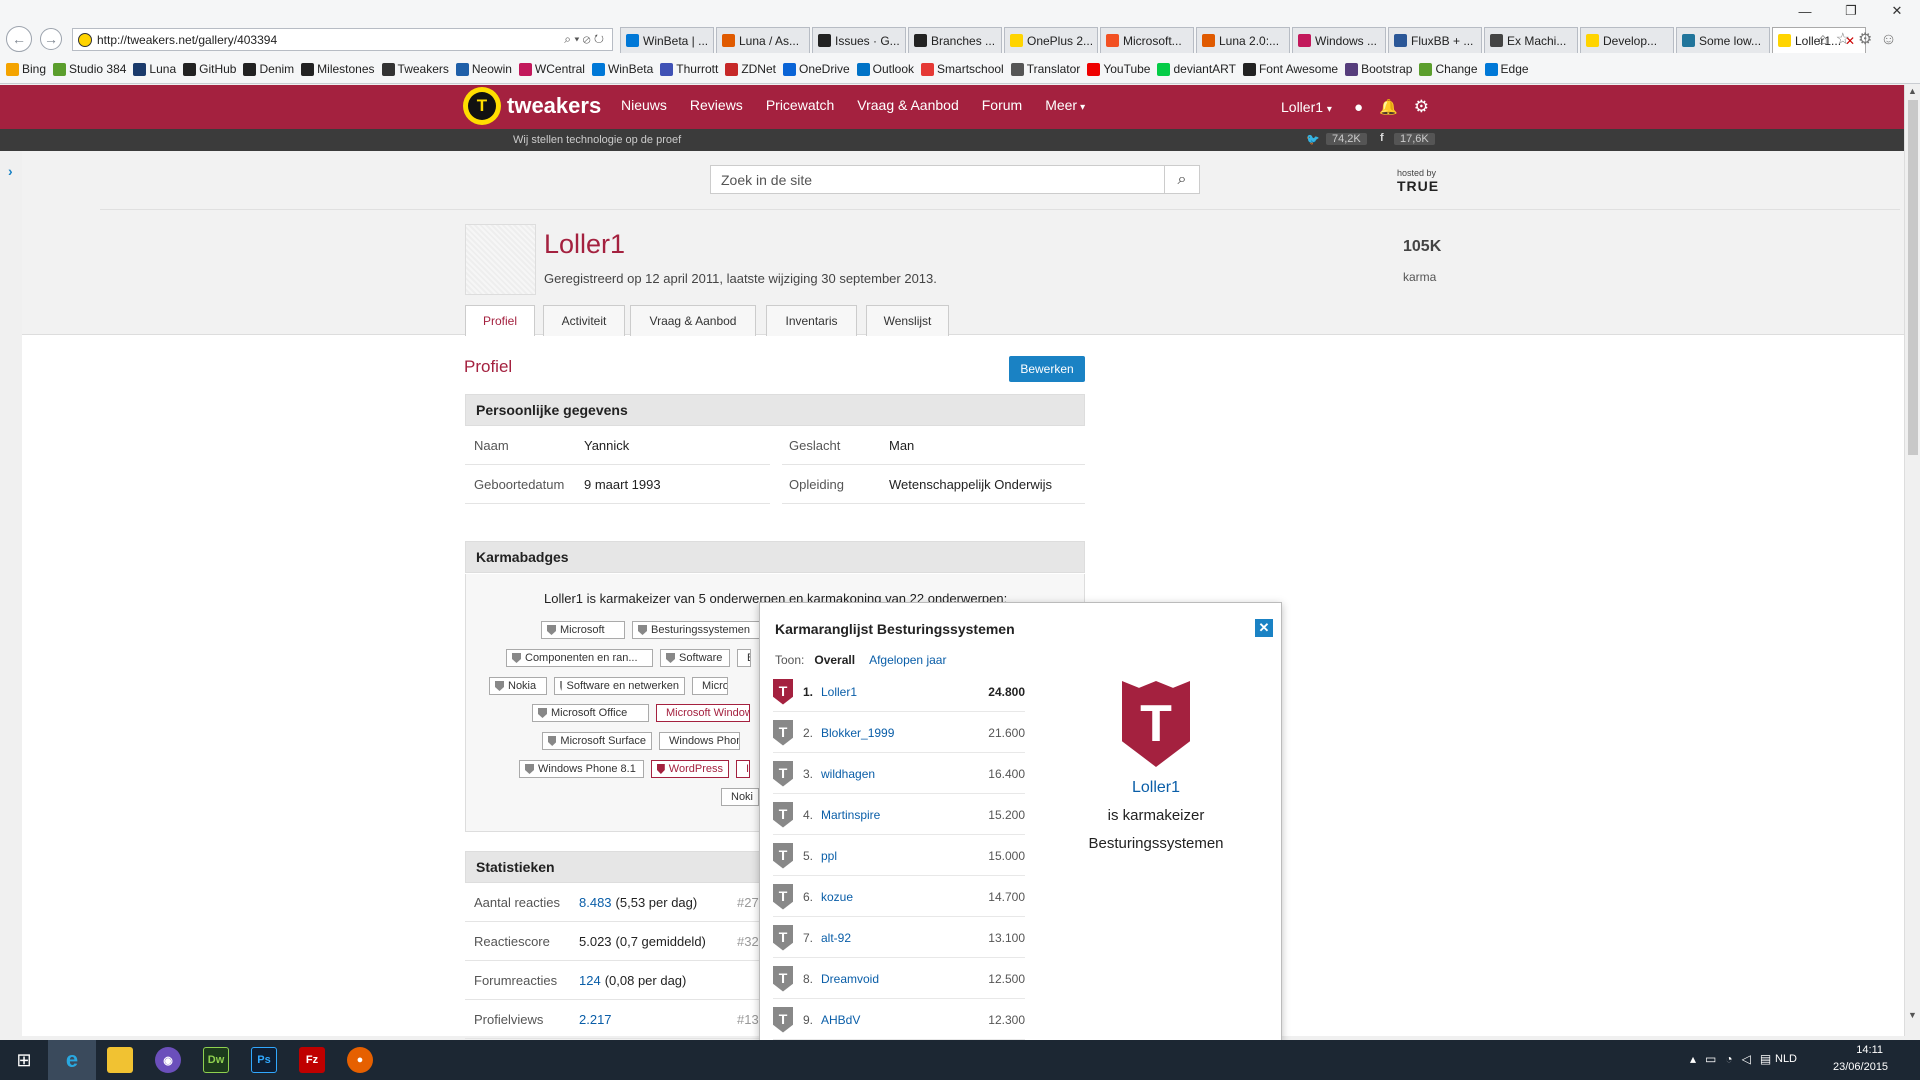 The image size is (1920, 1080). Describe the element at coordinates (1418, 186) in the screenshot. I see `host-logo: TRUE` at that location.